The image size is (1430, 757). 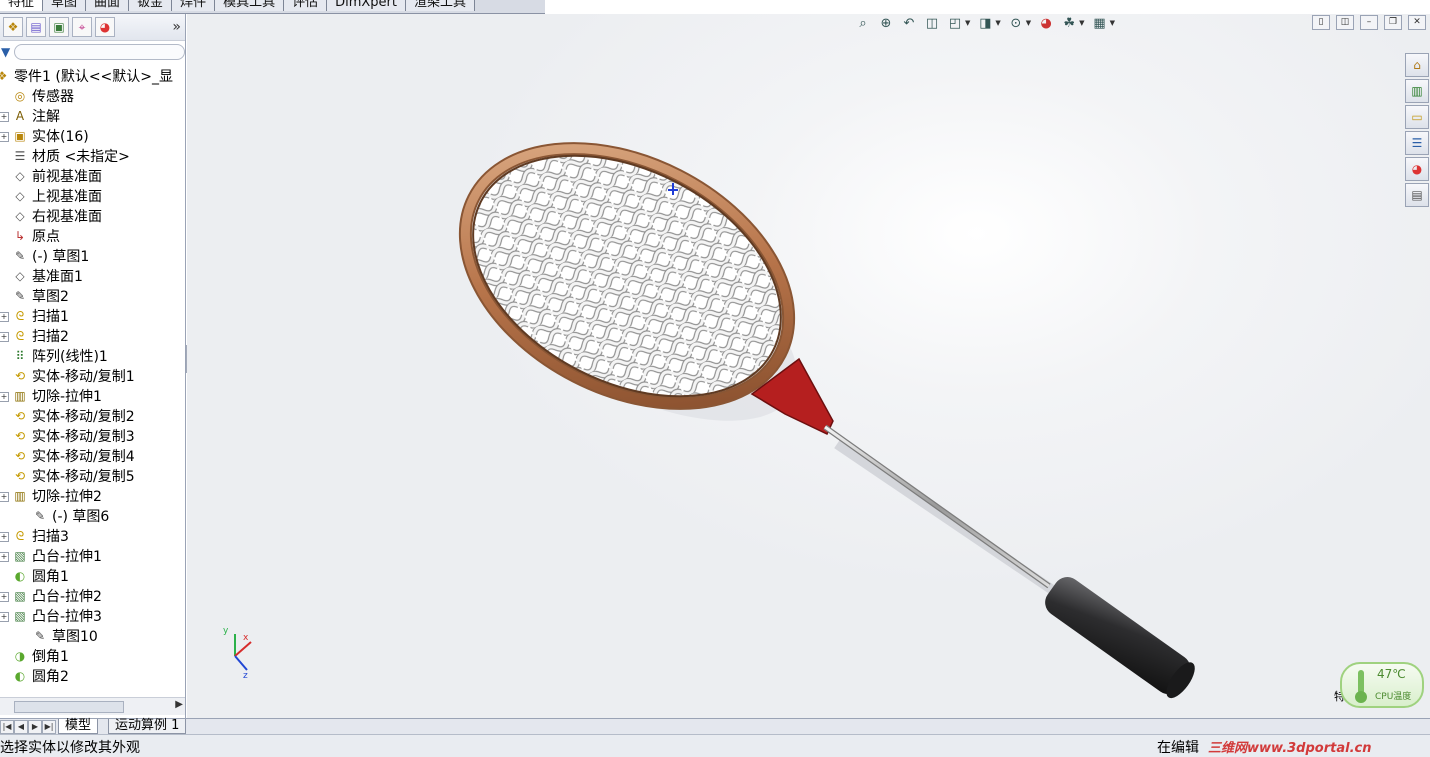 I want to click on tab-4: 焊件, so click(x=194, y=5).